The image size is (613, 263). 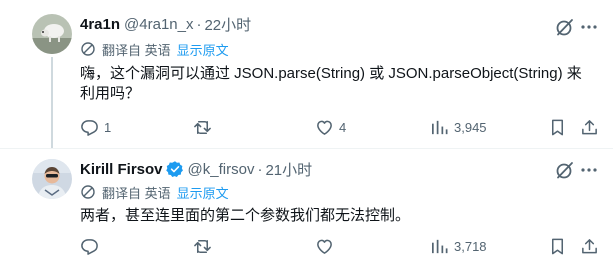 I want to click on tweet-header: 4ra1n @4ra1n_x · 22小时, so click(x=165, y=24).